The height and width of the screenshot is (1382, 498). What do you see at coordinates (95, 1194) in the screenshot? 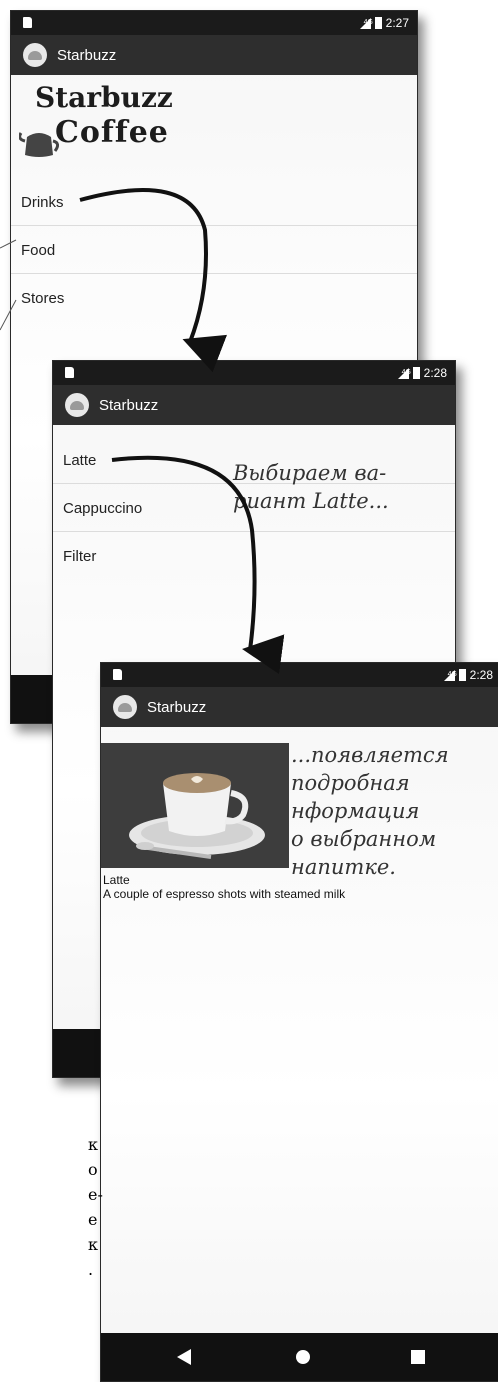
I see `side-text-line: е-` at bounding box center [95, 1194].